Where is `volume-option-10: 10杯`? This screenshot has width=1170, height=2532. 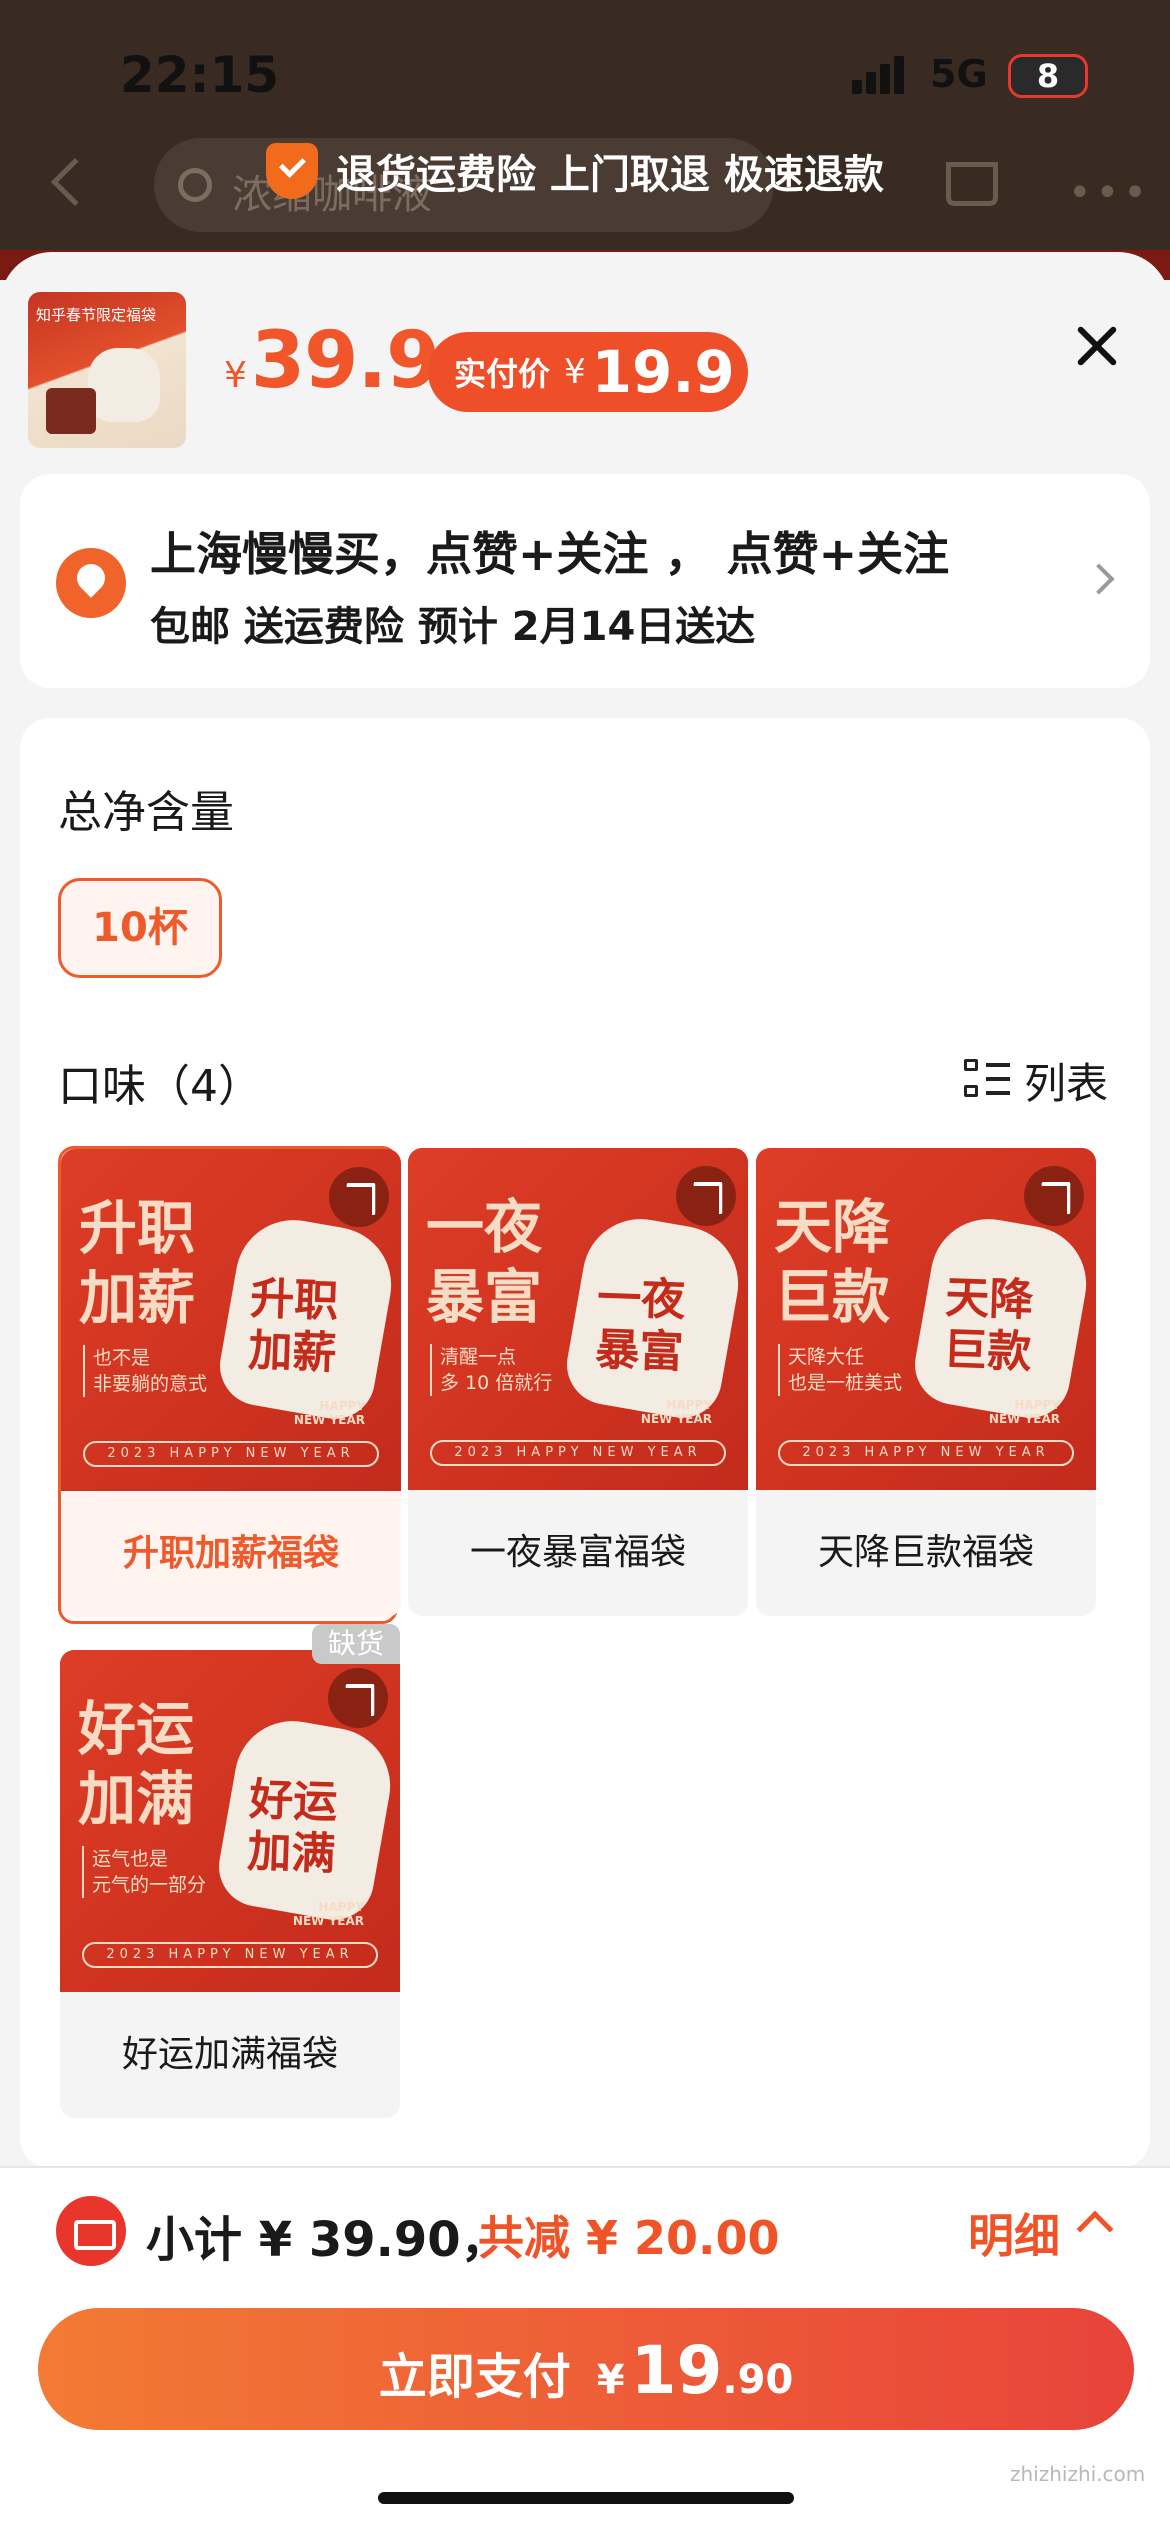 volume-option-10: 10杯 is located at coordinates (140, 928).